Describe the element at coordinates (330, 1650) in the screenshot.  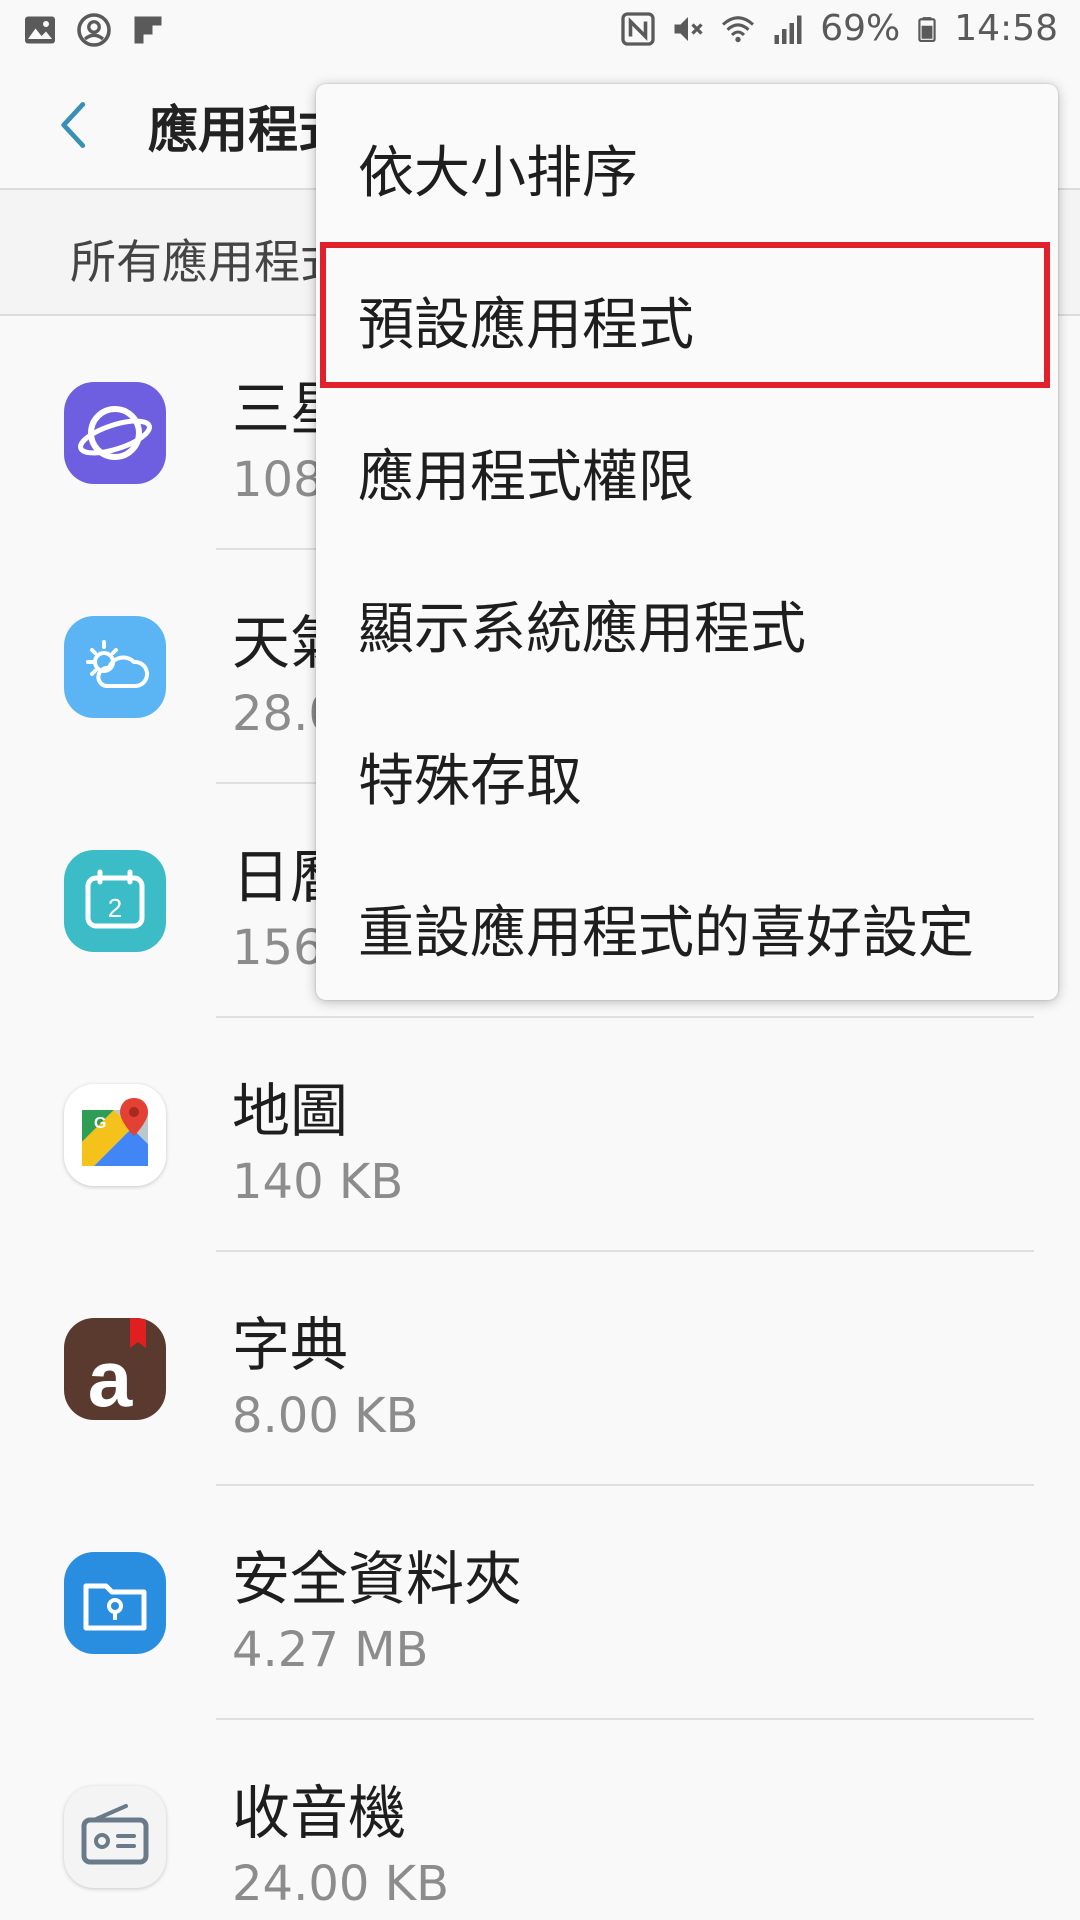
I see `app-size: 4.27 MB` at that location.